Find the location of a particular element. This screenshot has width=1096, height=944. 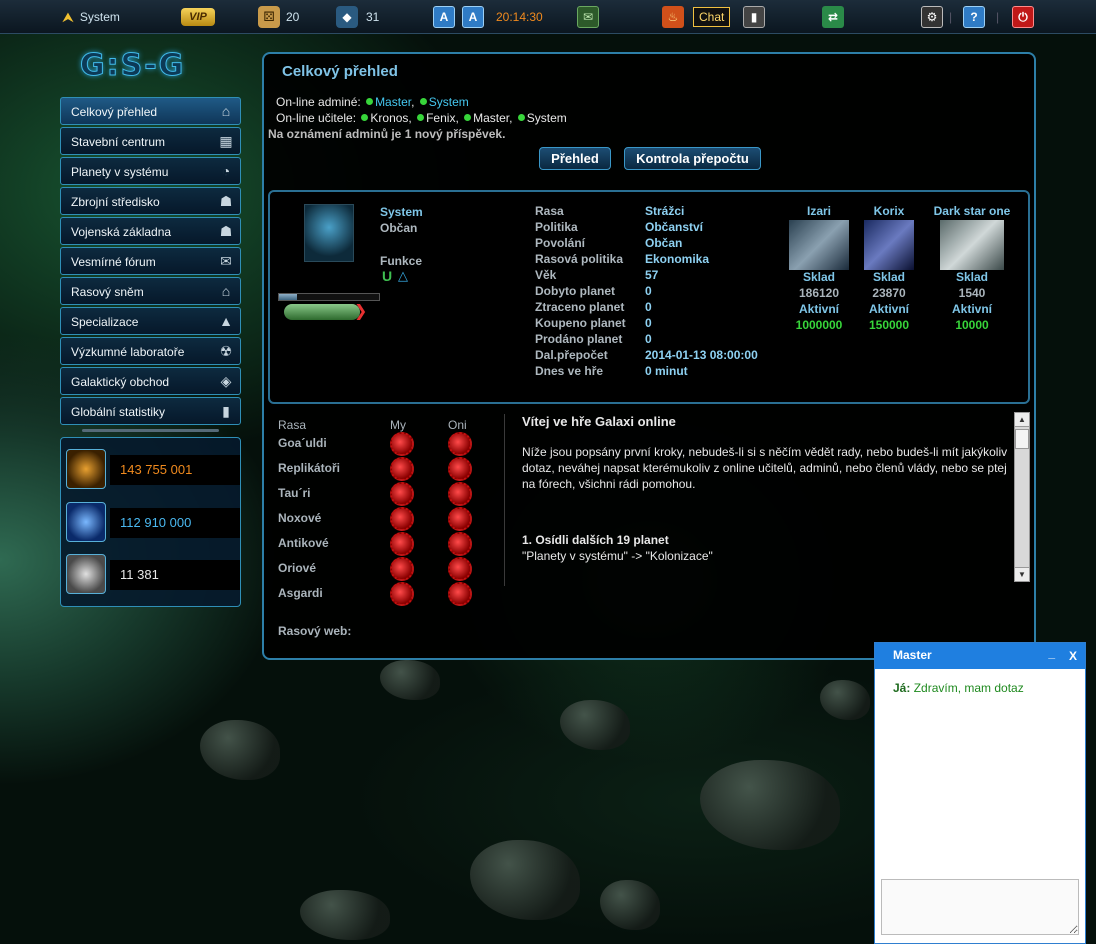

resource-value: 112 910 000 is located at coordinates (175, 523).